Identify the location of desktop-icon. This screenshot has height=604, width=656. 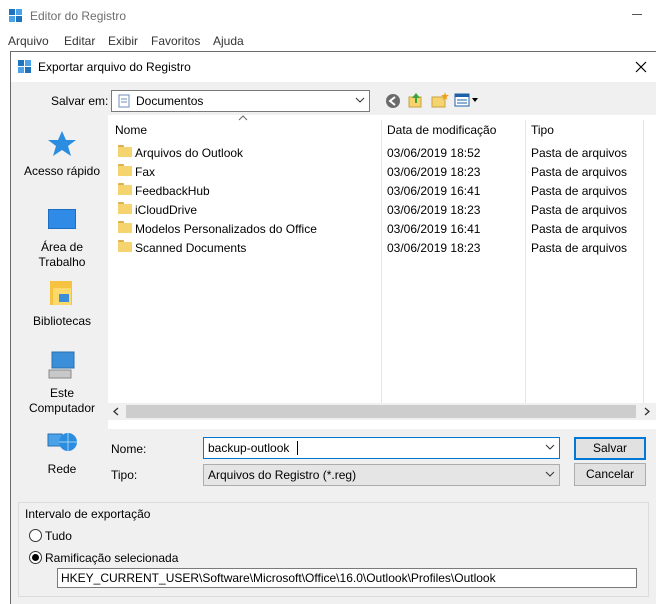
(62, 219).